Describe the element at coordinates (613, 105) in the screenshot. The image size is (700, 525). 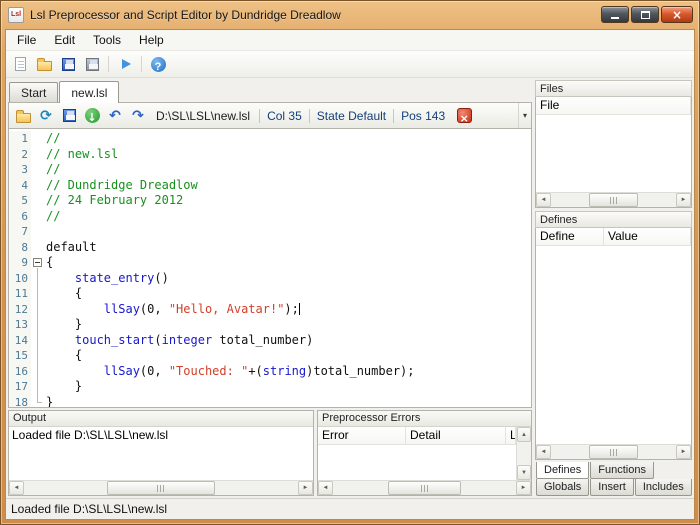
I see `column-header-file: File` at that location.